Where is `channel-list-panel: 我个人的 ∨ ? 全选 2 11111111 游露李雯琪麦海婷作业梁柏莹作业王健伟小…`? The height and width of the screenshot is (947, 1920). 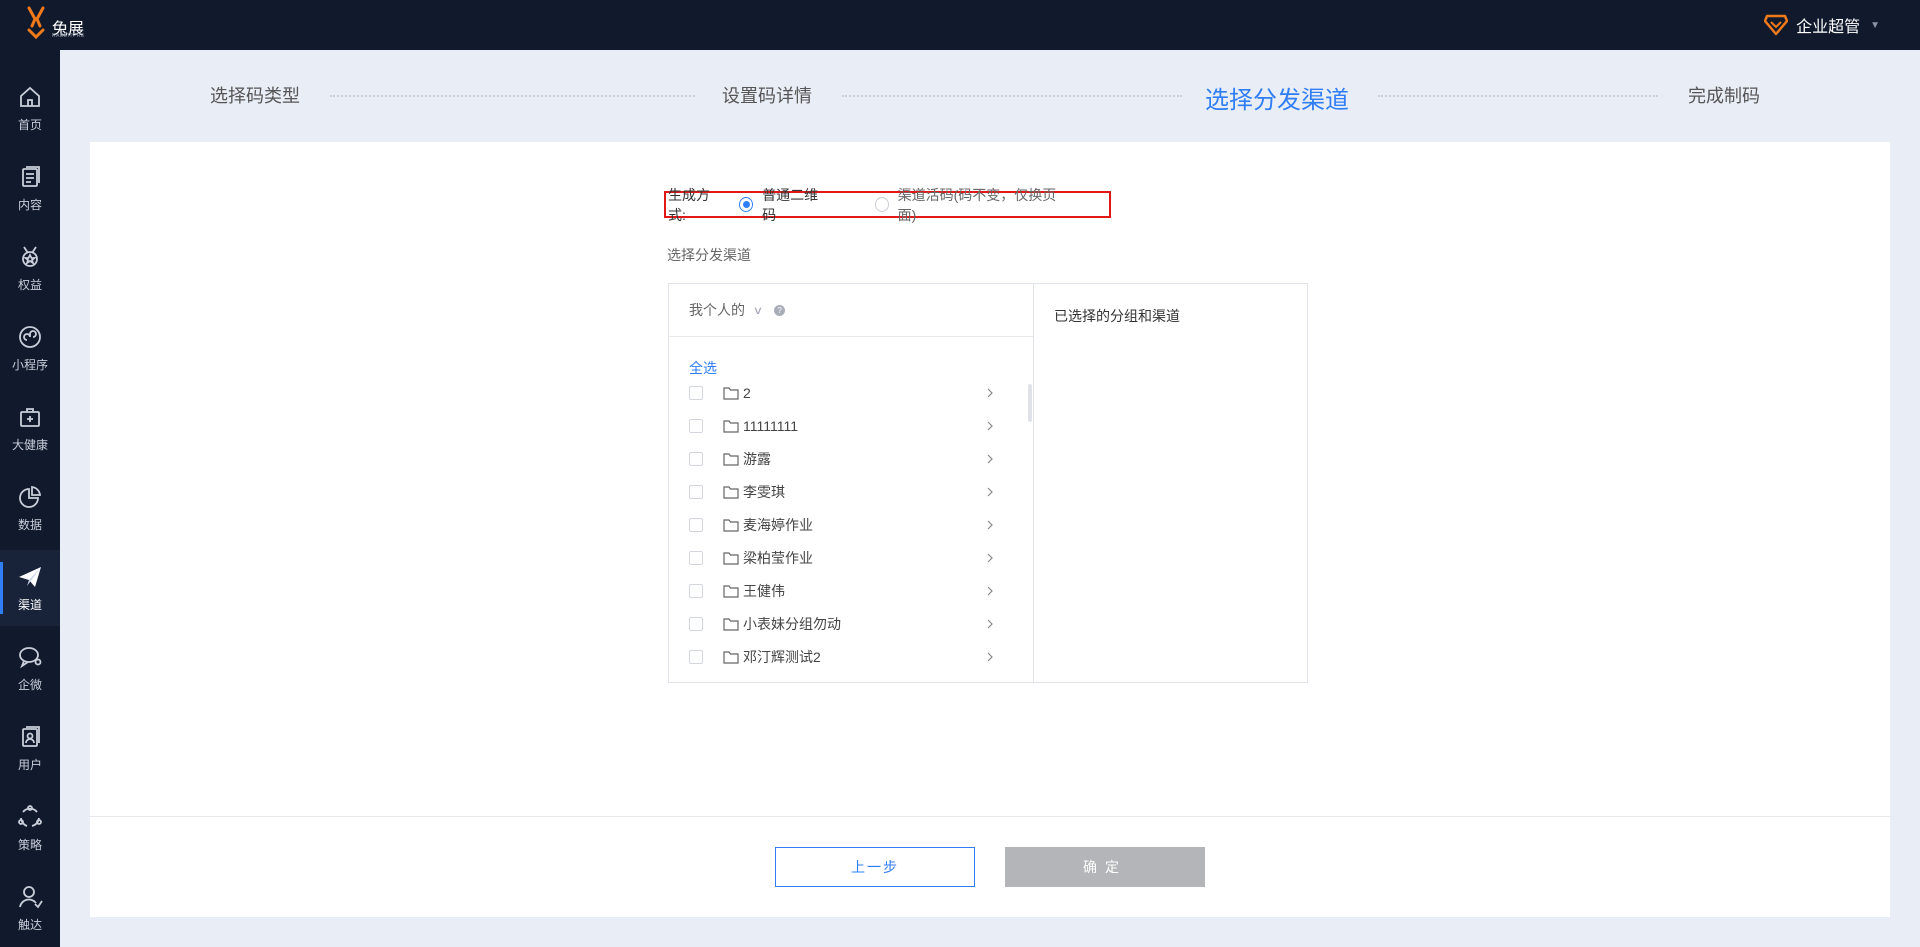 channel-list-panel: 我个人的 ∨ ? 全选 2 11111111 游露李雯琪麦海婷作业梁柏莹作业王健伟小… is located at coordinates (851, 483).